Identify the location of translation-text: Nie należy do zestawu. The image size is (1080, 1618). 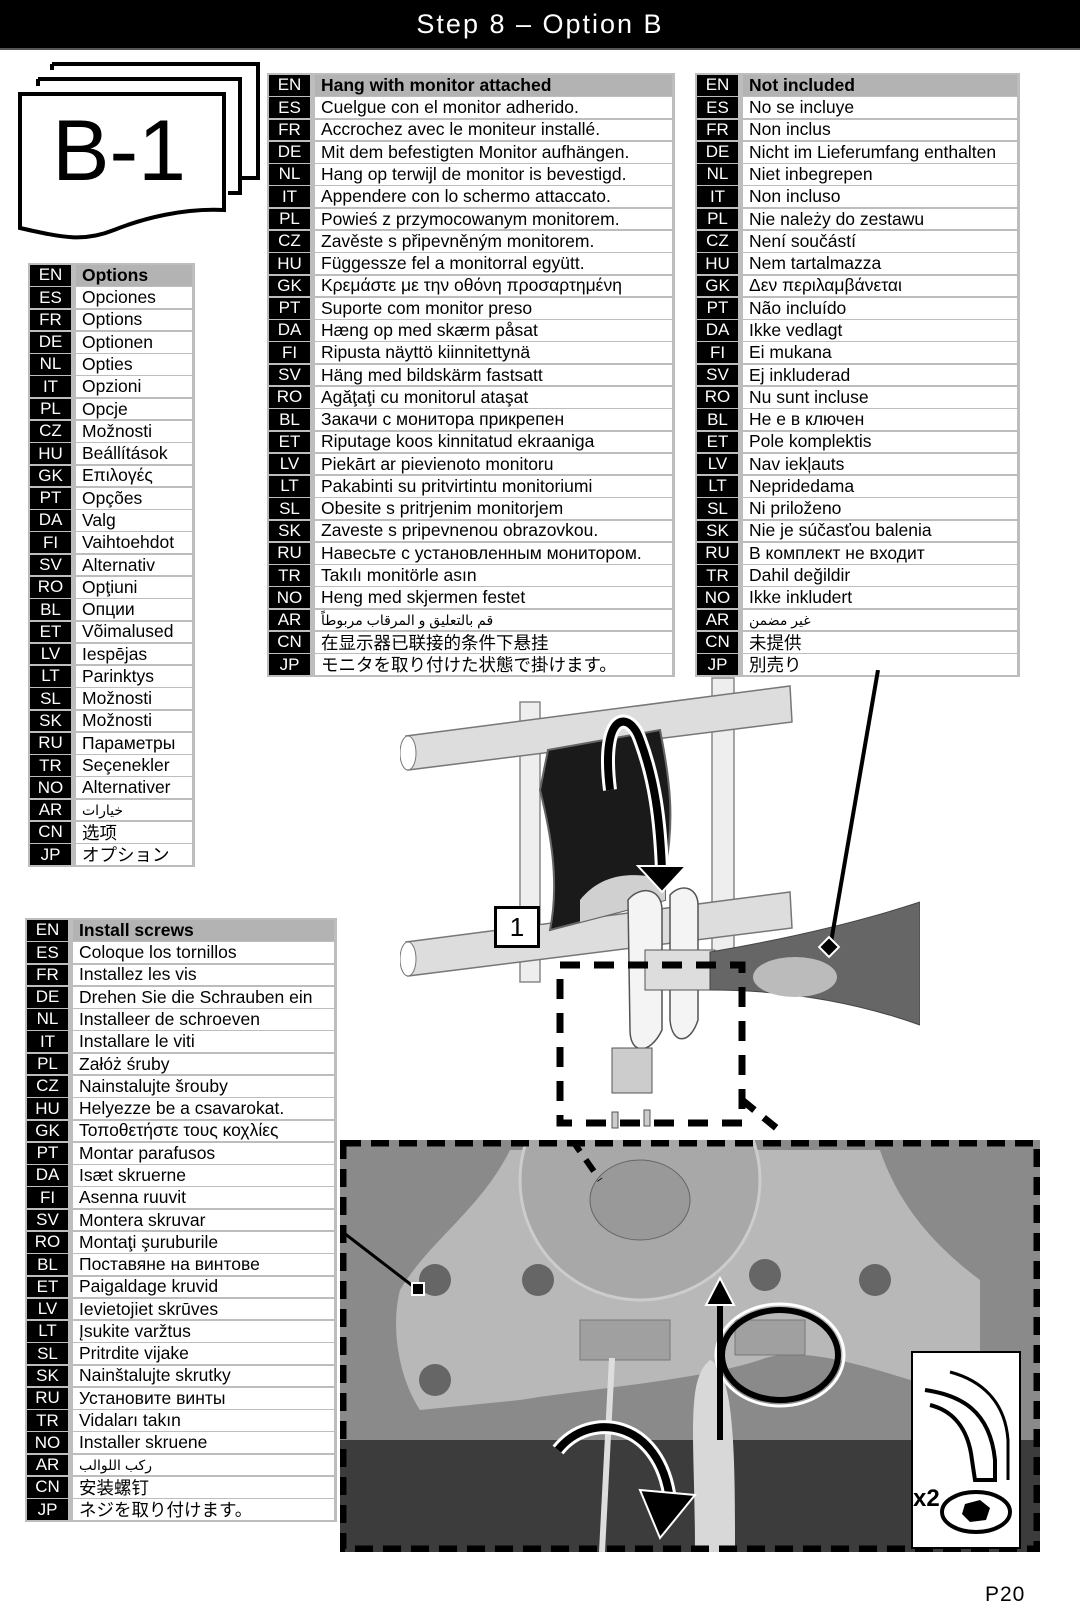
(880, 219).